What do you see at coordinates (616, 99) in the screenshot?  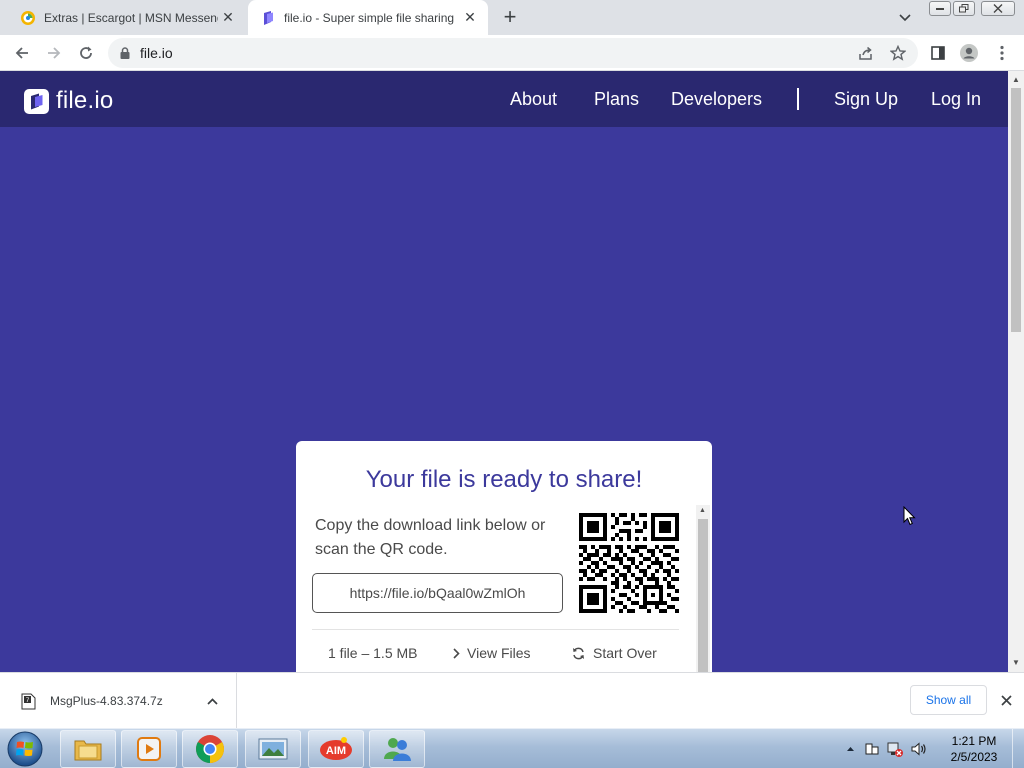 I see `nav-plans: Plans` at bounding box center [616, 99].